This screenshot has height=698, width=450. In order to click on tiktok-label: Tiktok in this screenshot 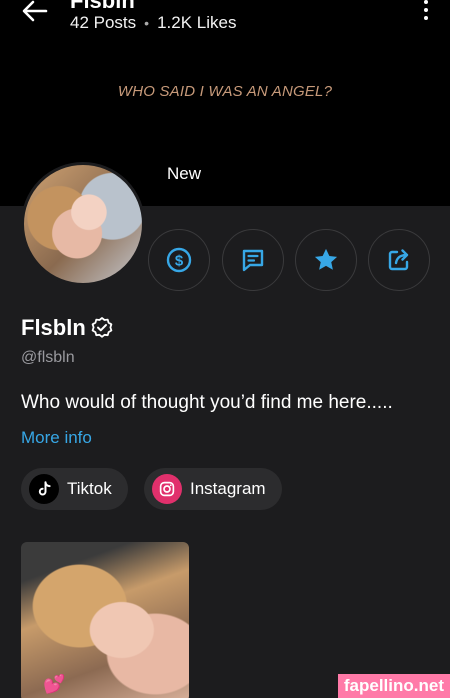, I will do `click(89, 488)`.